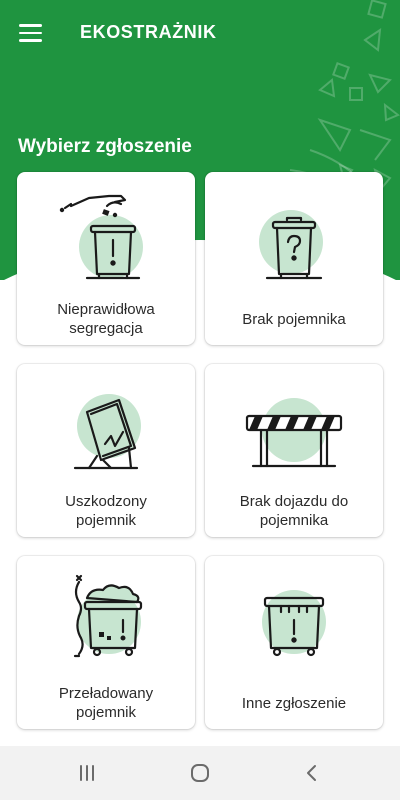  Describe the element at coordinates (291, 245) in the screenshot. I see `missing-bin-icon` at that location.